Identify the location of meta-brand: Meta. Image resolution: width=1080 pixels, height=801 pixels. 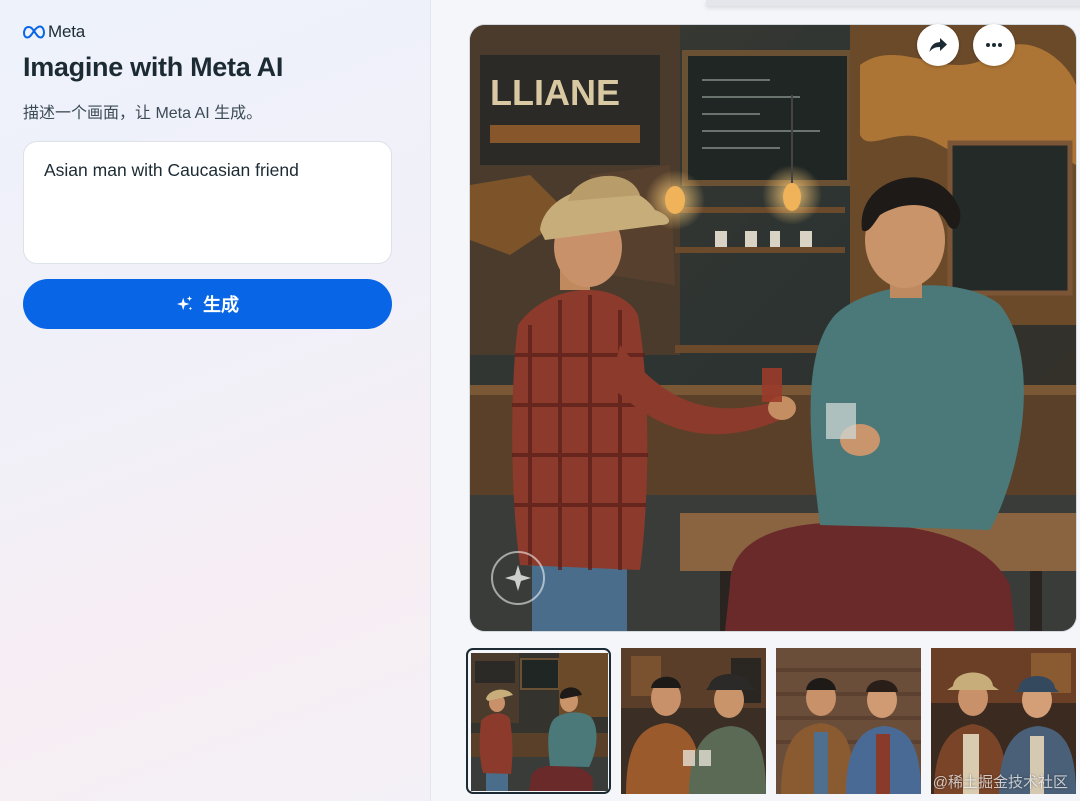
(54, 32).